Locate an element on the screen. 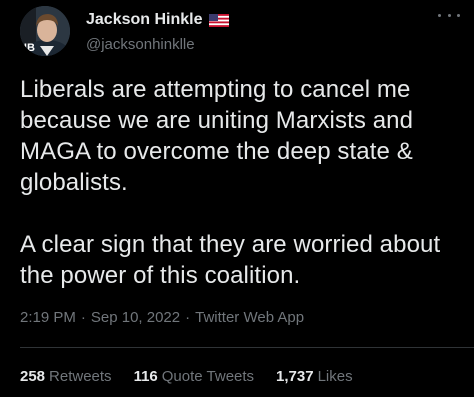 This screenshot has width=474, height=397. tweet-date: Sep 10, 2022 is located at coordinates (135, 317).